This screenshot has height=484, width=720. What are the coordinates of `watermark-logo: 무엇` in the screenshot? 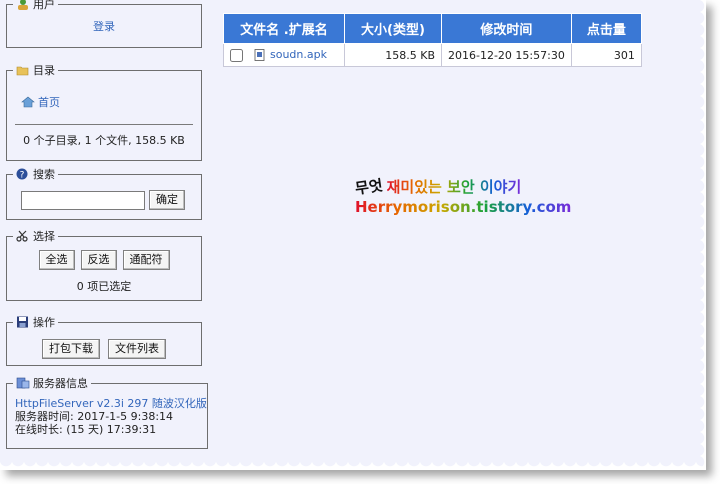 It's located at (368, 187).